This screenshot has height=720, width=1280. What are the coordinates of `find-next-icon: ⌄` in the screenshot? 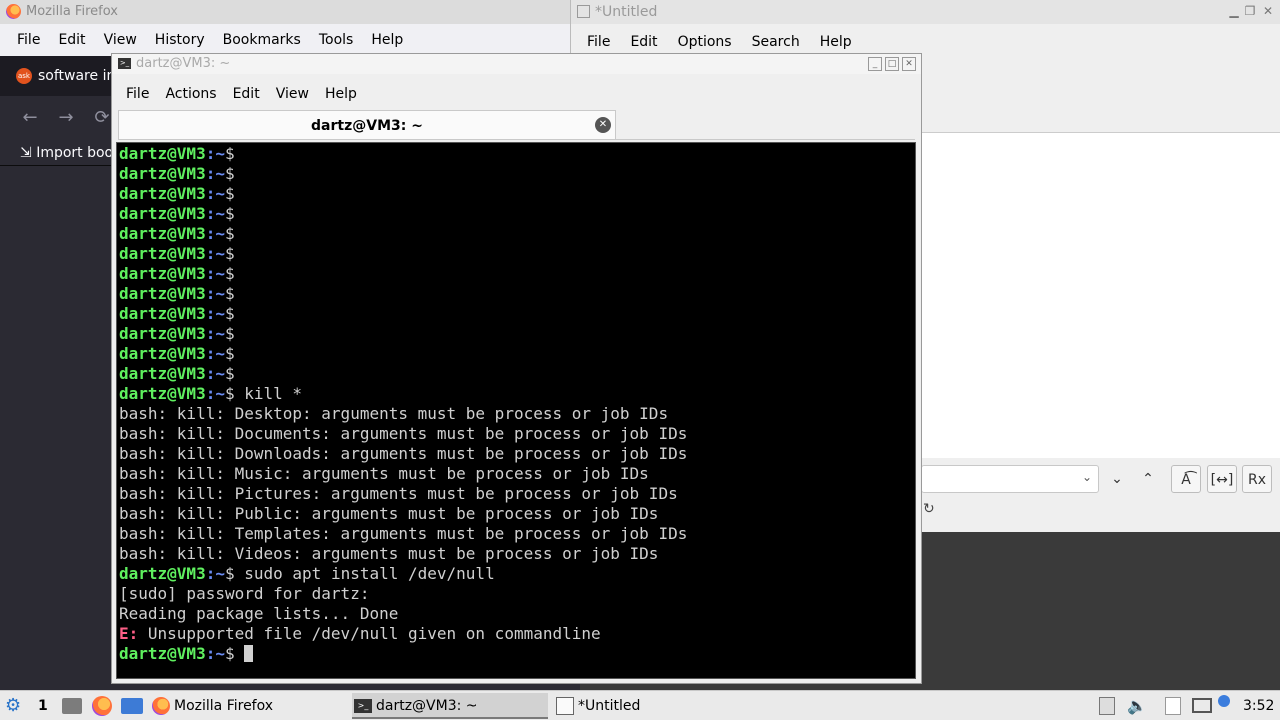 It's located at (1117, 479).